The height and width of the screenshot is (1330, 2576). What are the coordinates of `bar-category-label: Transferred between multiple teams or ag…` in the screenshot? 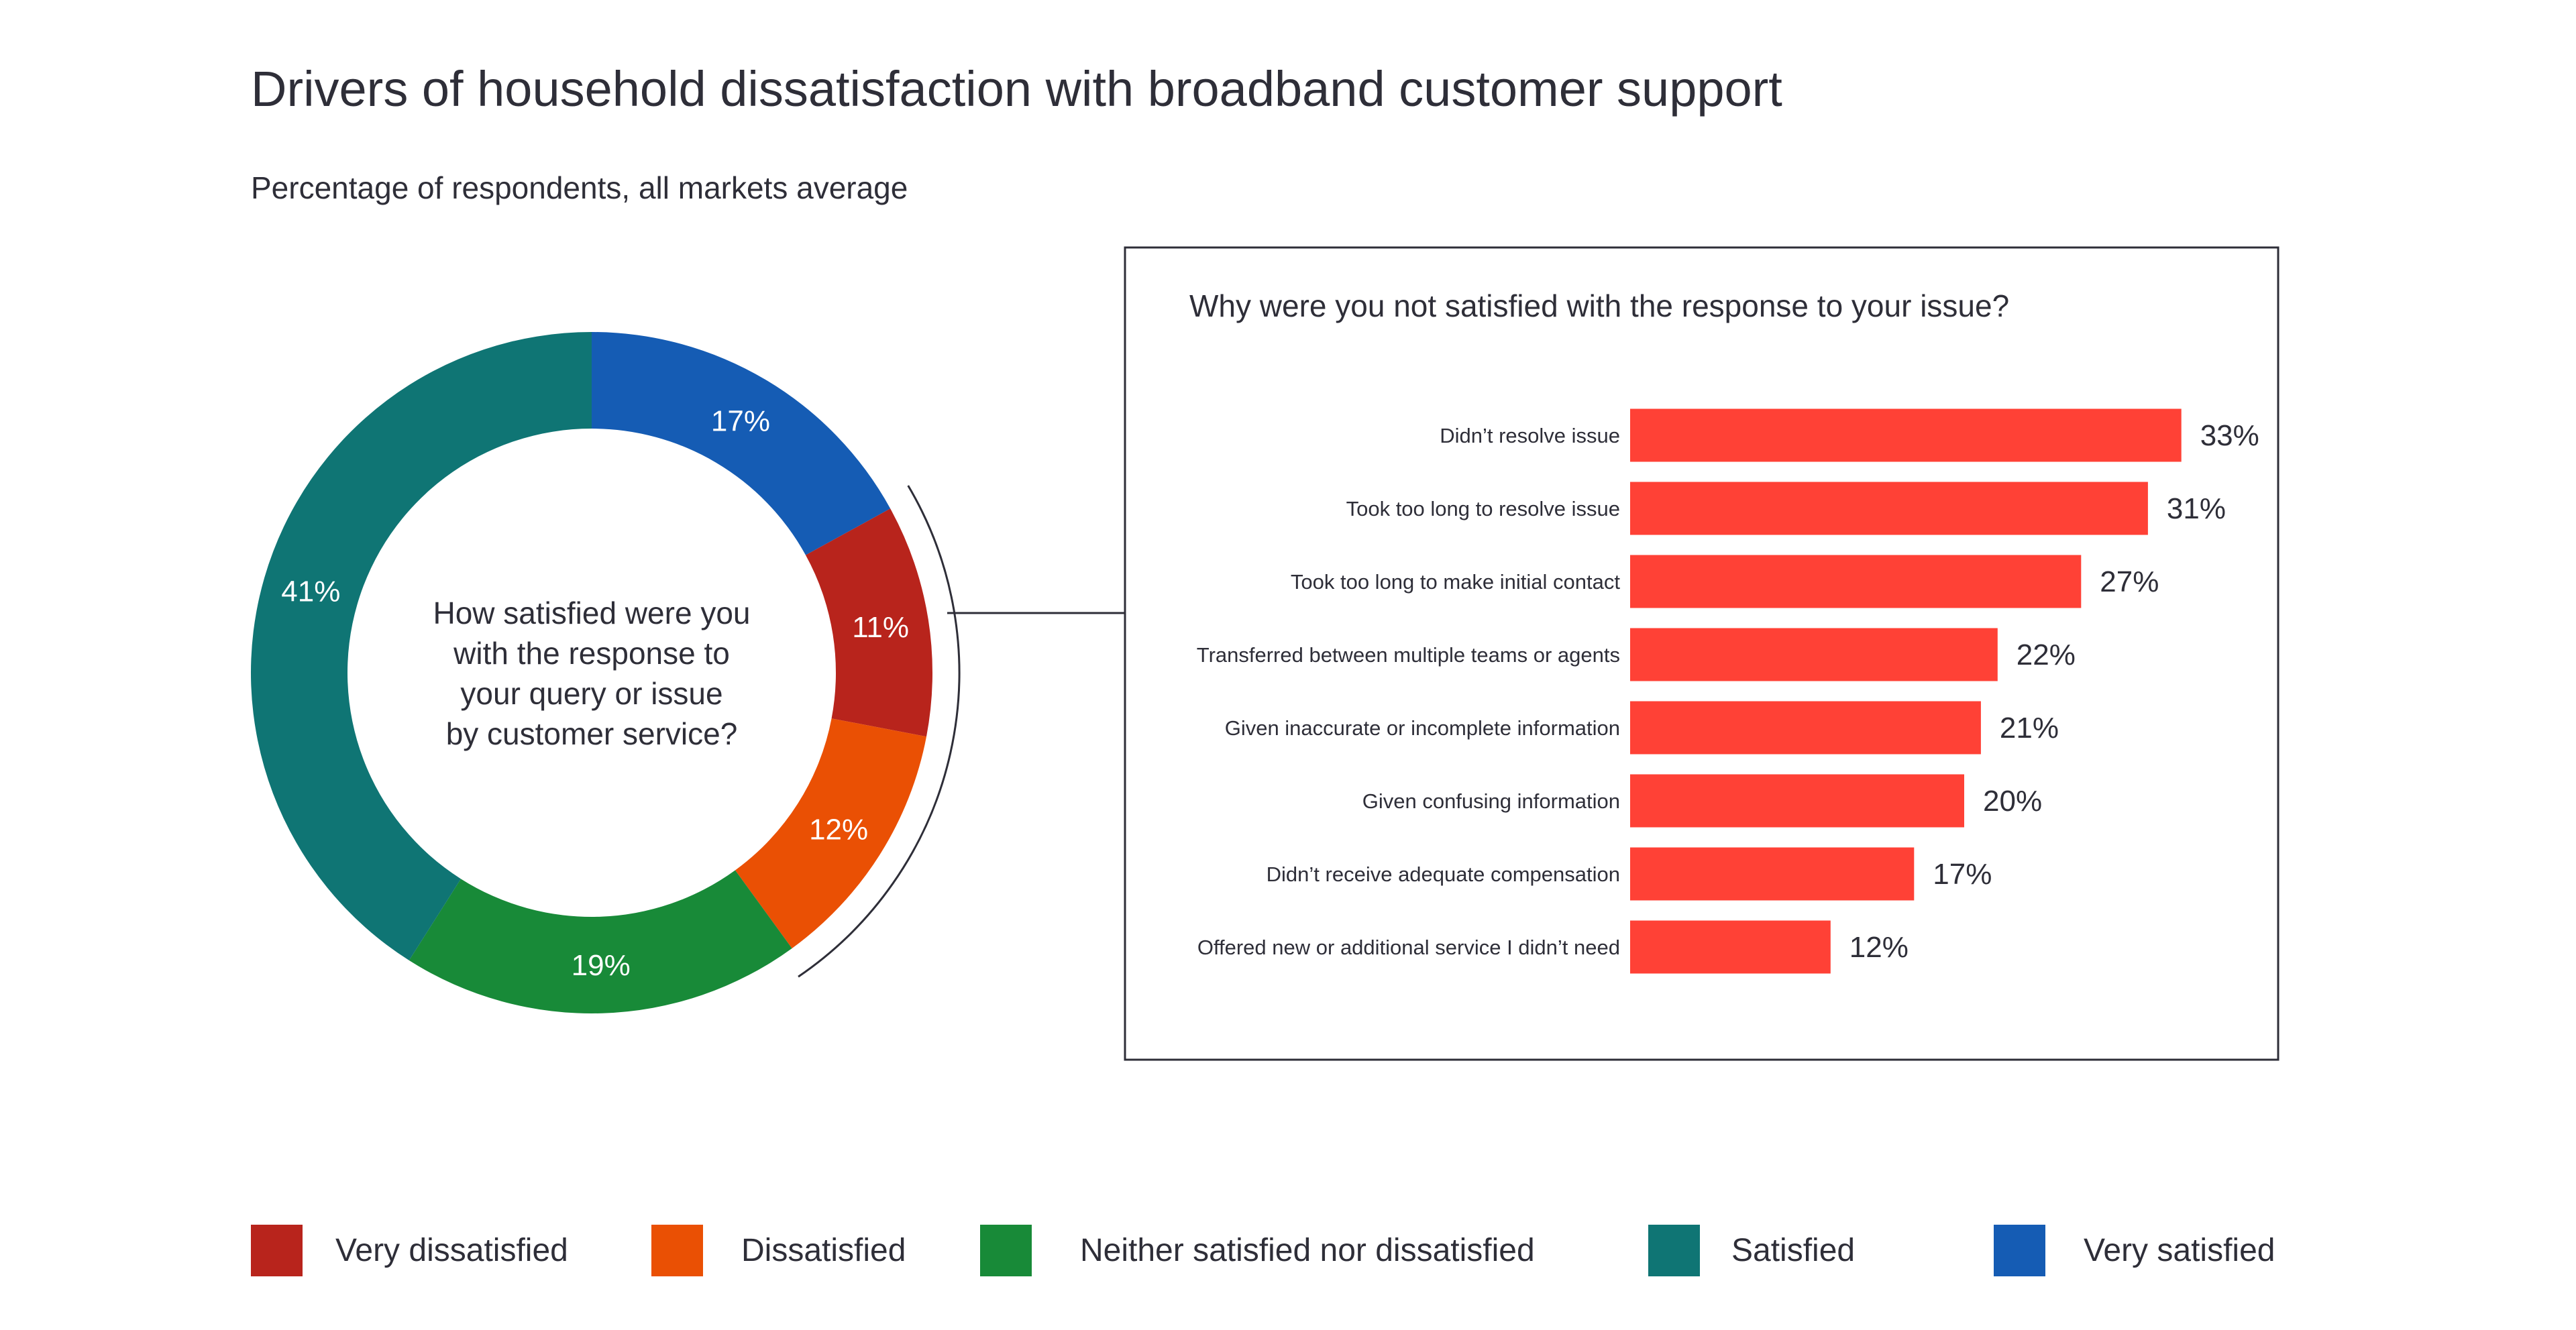 It's located at (1408, 655).